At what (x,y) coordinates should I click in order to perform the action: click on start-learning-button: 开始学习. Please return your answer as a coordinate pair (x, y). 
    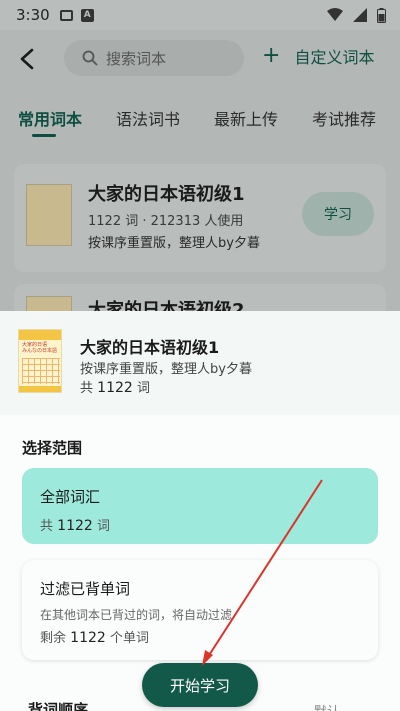
    Looking at the image, I should click on (200, 685).